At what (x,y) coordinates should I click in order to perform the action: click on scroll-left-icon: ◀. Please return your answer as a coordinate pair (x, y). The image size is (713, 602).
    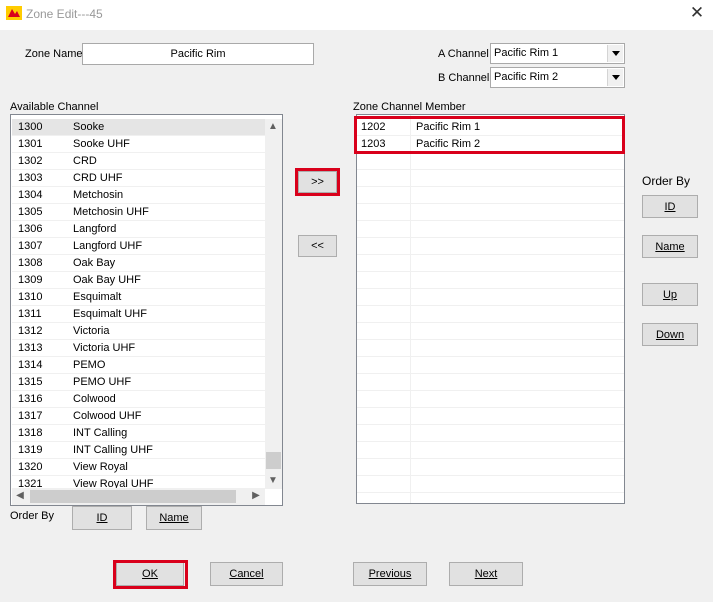
    Looking at the image, I should click on (20, 496).